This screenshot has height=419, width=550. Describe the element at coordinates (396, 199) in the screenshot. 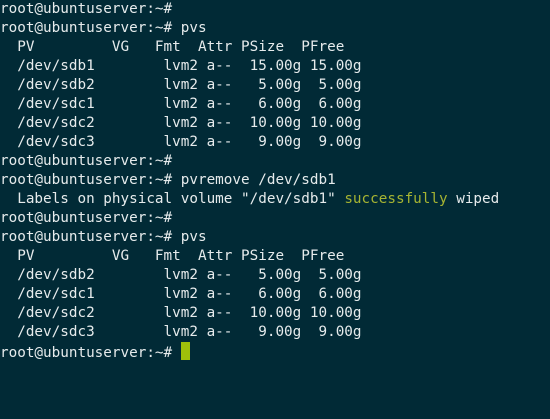

I see `success-word: successfully` at that location.